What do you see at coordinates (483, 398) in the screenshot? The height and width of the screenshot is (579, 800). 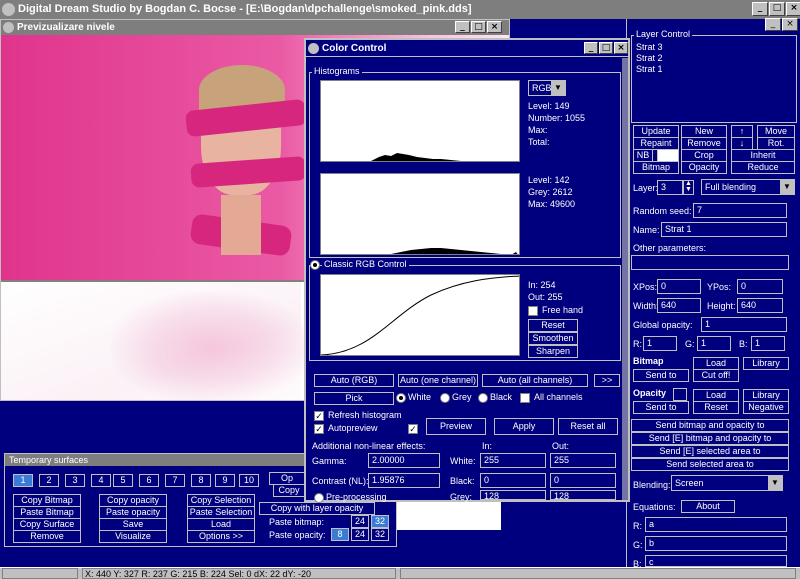 I see `black-radio` at bounding box center [483, 398].